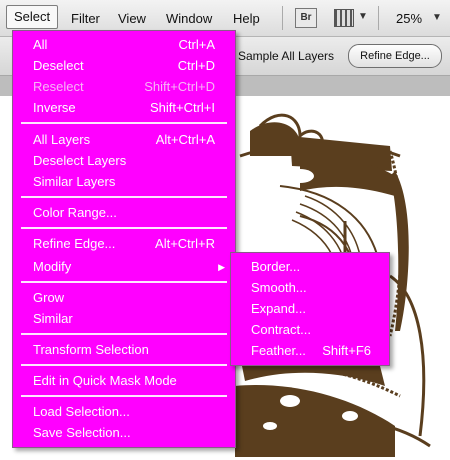  What do you see at coordinates (124, 319) in the screenshot?
I see `menu-item-similar: Similar` at bounding box center [124, 319].